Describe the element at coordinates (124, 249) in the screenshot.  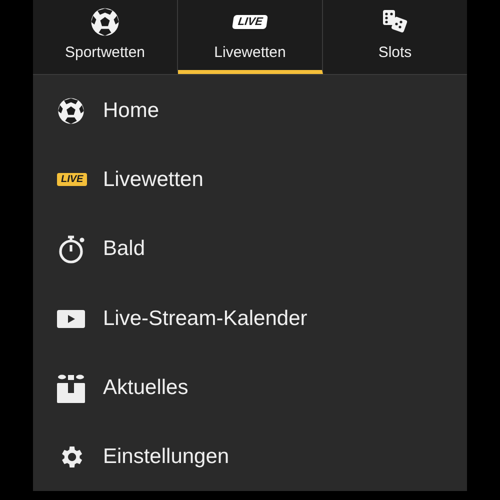
I see `menu-item: Bald` at that location.